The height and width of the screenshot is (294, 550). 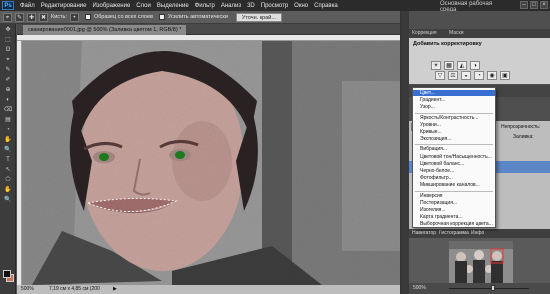 I want to click on zoom-slider-track, so click(x=489, y=288).